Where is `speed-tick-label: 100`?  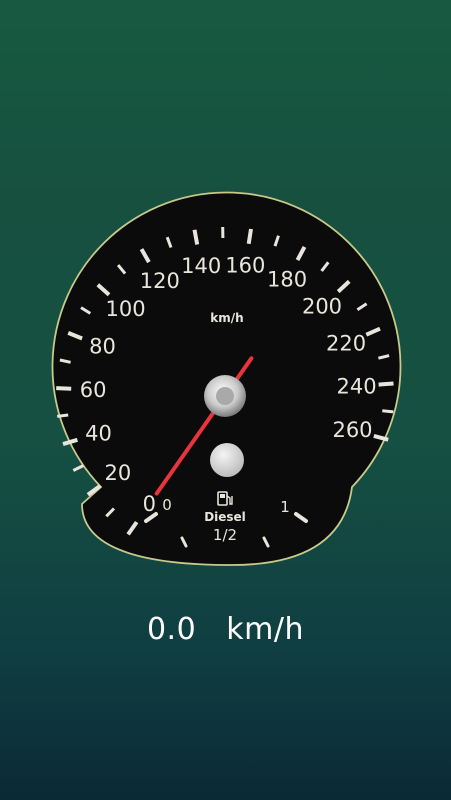 speed-tick-label: 100 is located at coordinates (126, 309).